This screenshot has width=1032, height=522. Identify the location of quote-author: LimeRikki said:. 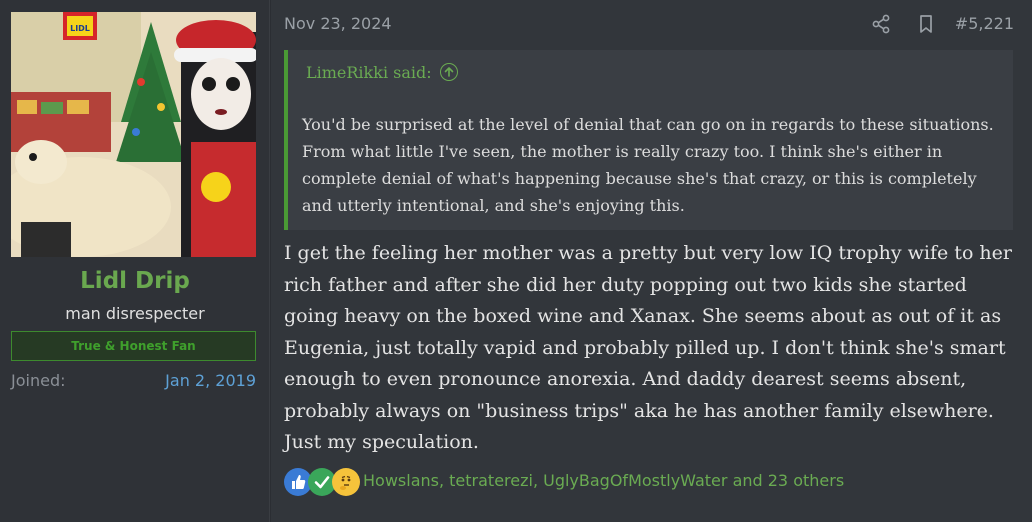
(369, 72).